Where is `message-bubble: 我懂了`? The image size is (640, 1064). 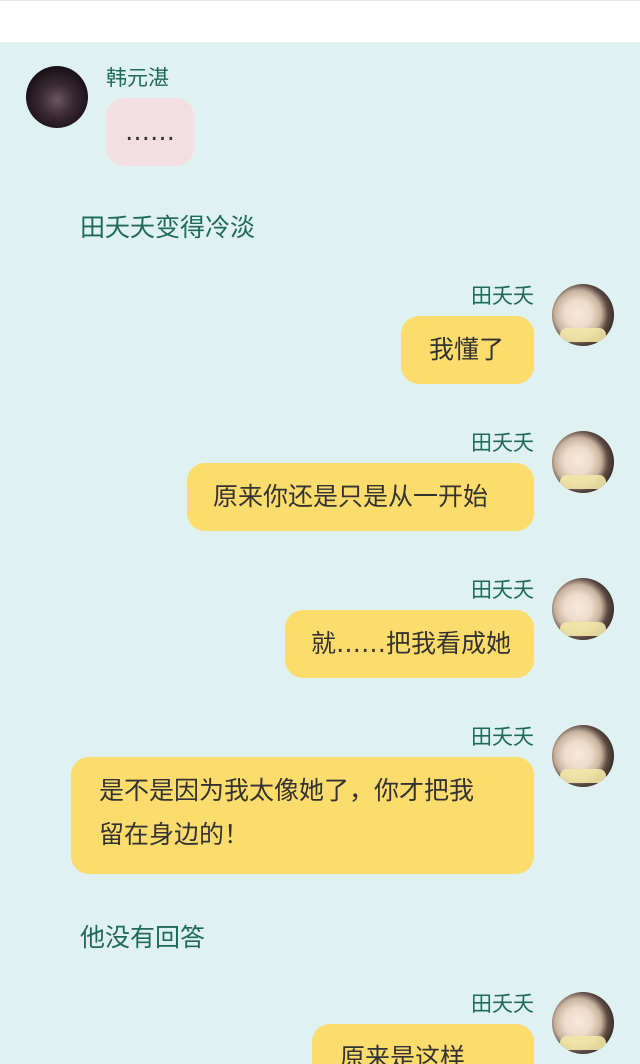 message-bubble: 我懂了 is located at coordinates (467, 350).